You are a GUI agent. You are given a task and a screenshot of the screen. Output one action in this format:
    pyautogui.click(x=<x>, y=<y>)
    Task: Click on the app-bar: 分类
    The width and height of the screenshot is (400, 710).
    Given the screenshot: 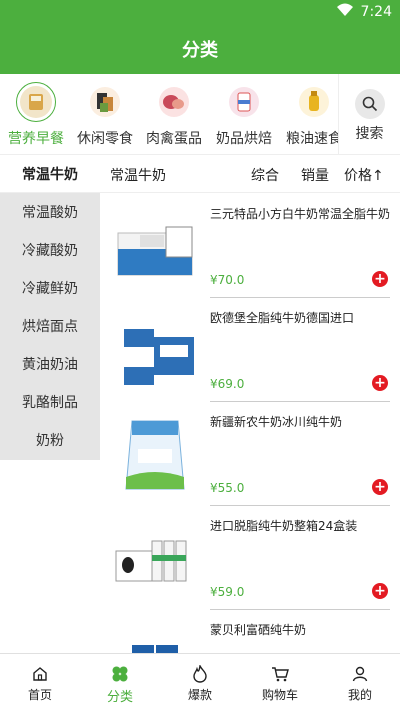 What is the action you would take?
    pyautogui.click(x=200, y=49)
    